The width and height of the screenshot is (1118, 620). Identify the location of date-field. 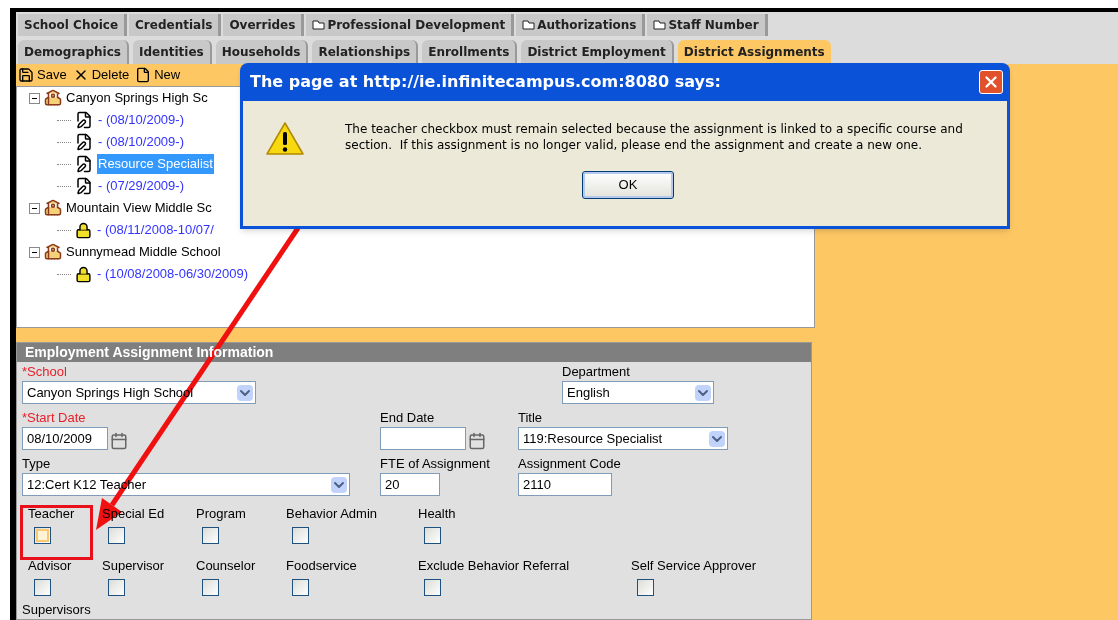
(423, 438).